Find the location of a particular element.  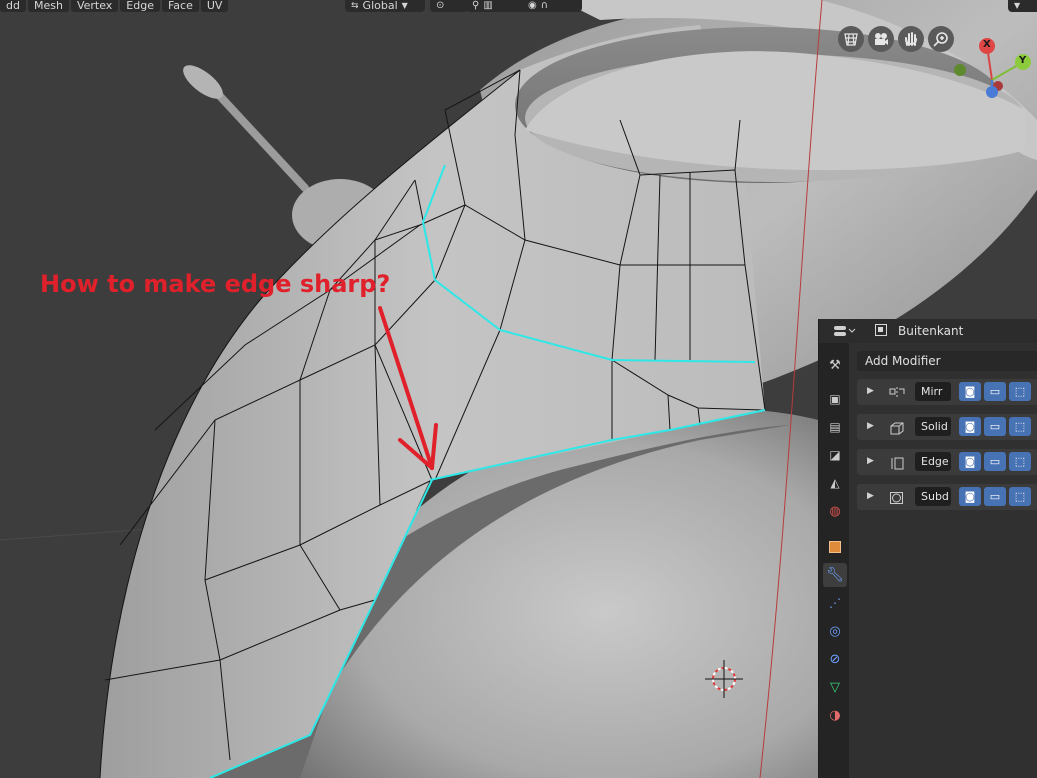

tab-scene: ◭ is located at coordinates (835, 483).